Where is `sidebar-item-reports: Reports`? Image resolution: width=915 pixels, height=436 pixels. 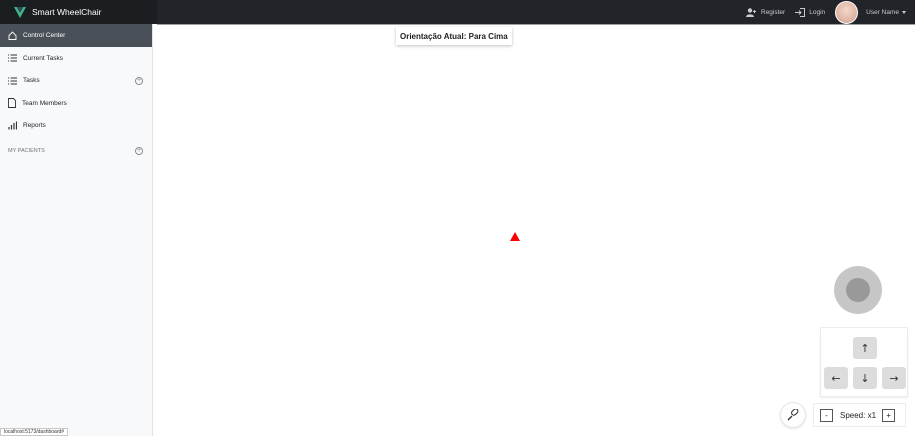
sidebar-item-reports: Reports is located at coordinates (76, 126).